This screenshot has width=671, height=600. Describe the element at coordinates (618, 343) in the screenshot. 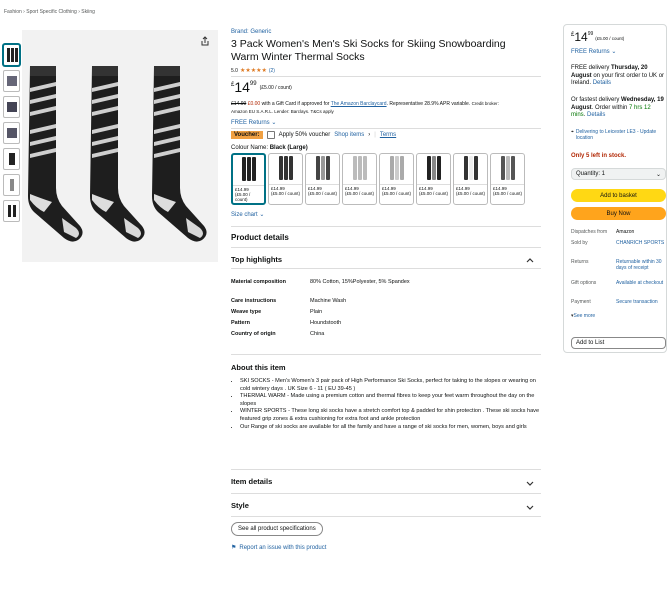

I see `add-to-list-button: Add to List` at that location.